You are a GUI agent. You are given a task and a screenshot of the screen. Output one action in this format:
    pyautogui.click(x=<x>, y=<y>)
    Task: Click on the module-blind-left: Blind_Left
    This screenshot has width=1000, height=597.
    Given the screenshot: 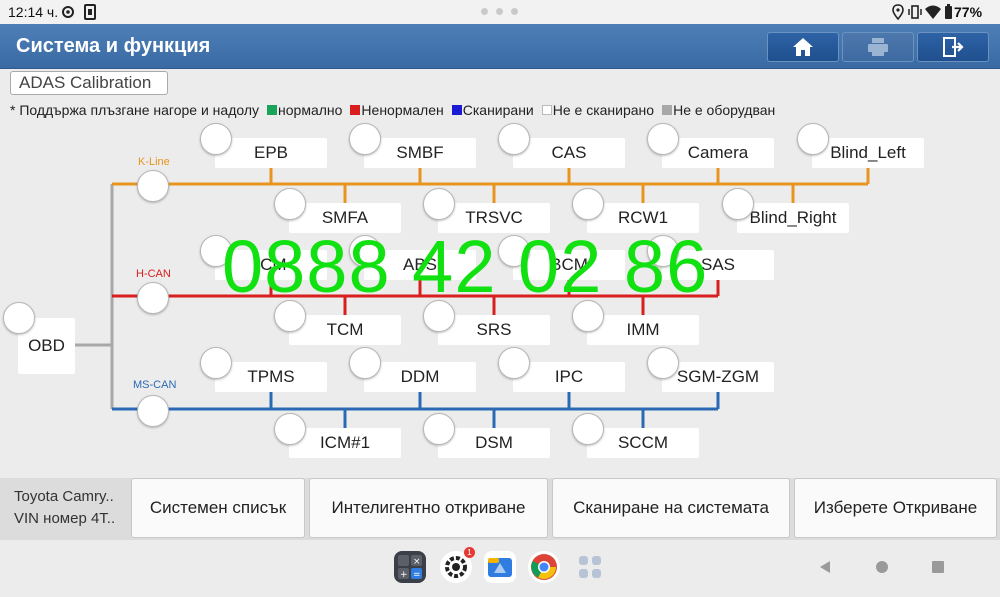 What is the action you would take?
    pyautogui.click(x=868, y=153)
    